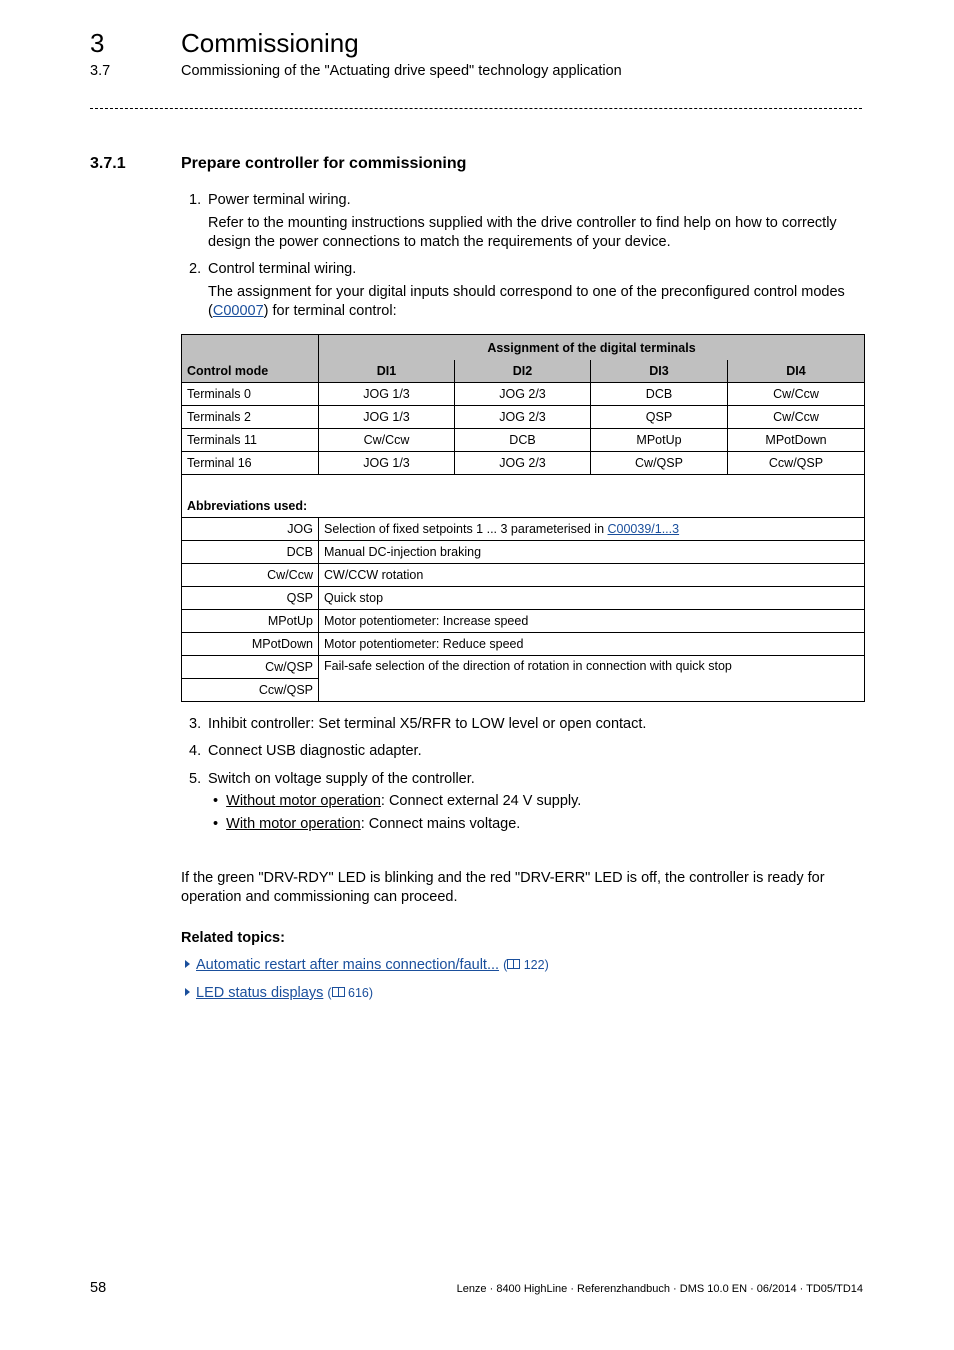  What do you see at coordinates (250, 529) in the screenshot?
I see `abbrev-term: JOG` at bounding box center [250, 529].